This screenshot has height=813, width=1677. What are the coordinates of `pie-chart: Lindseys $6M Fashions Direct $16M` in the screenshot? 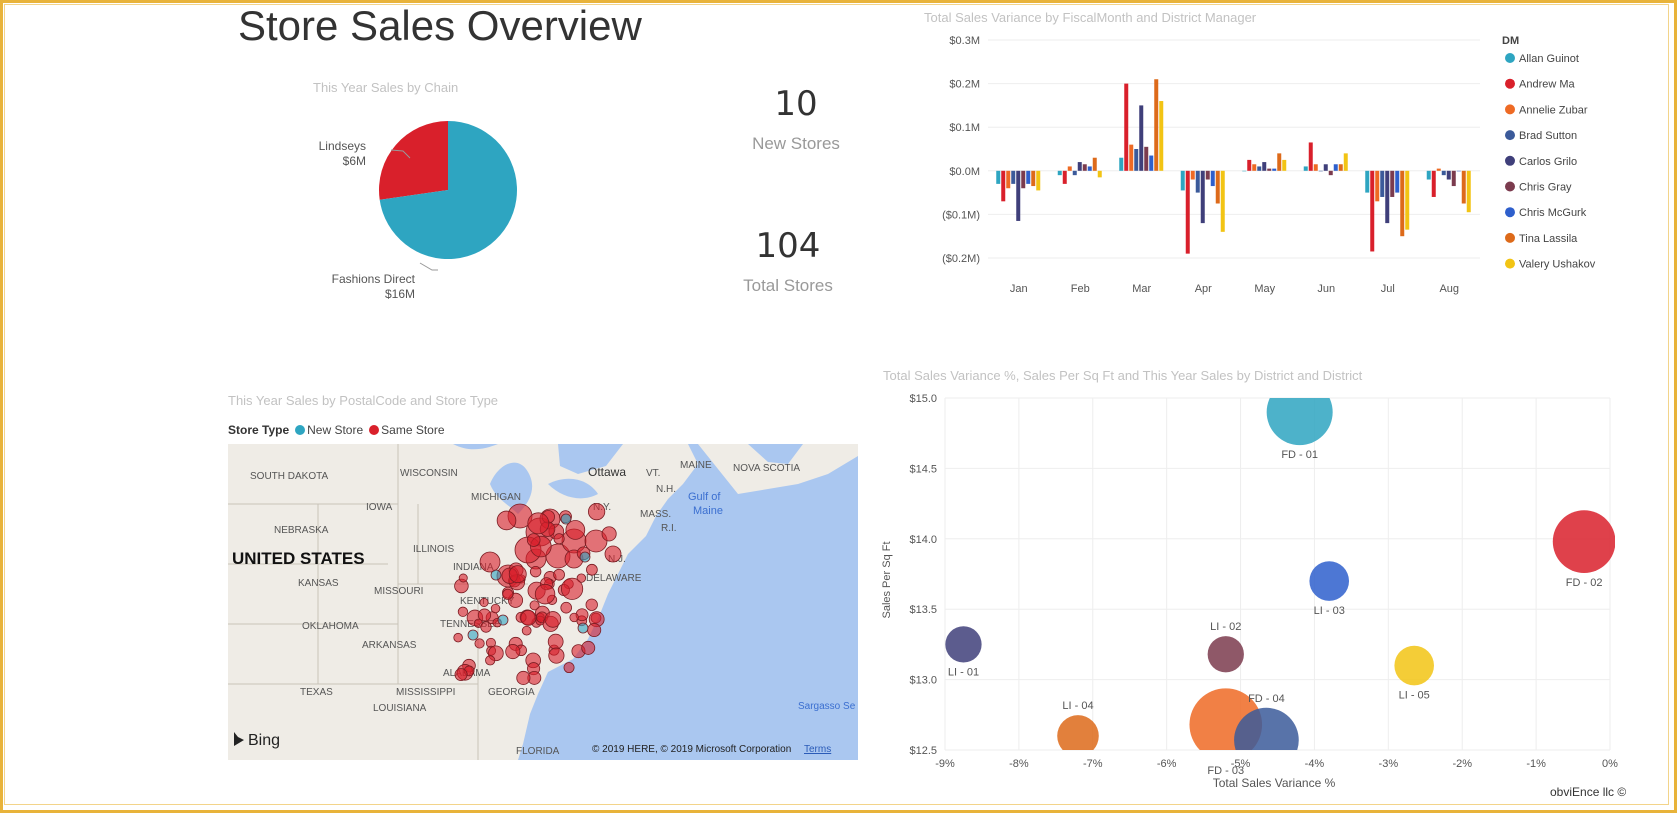 It's located at (430, 205).